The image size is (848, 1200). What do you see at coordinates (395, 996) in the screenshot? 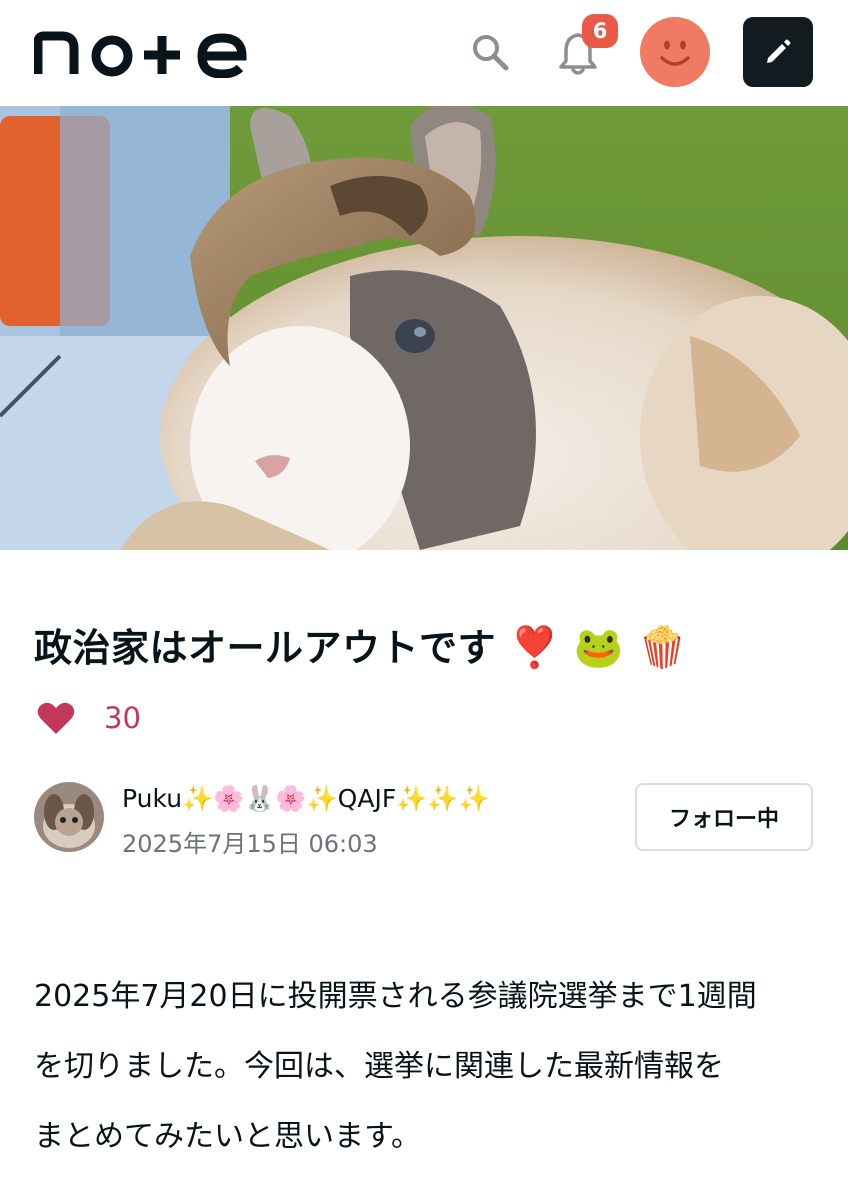
I see `body-line: 2025年7月20日に投開票される参議院選挙まで1週間` at bounding box center [395, 996].